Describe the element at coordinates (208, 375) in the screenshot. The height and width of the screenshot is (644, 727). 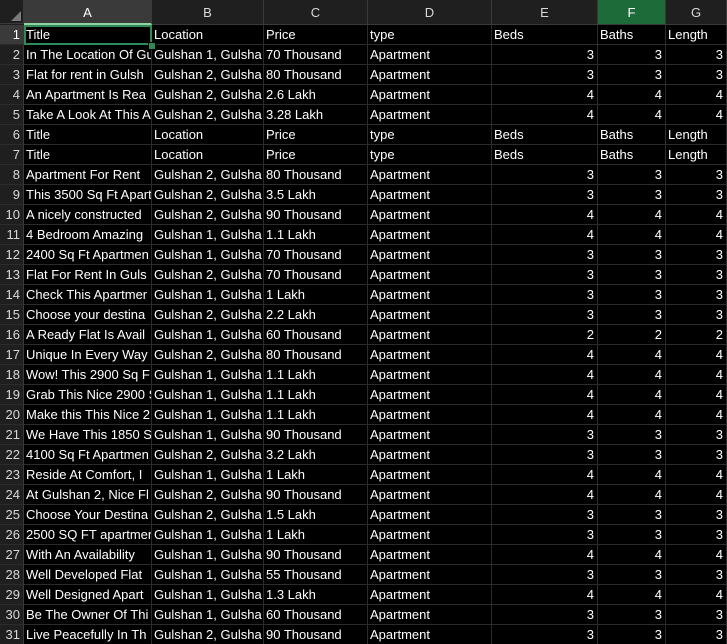
I see `cell-b18: Gulshan 1, Gulsha` at that location.